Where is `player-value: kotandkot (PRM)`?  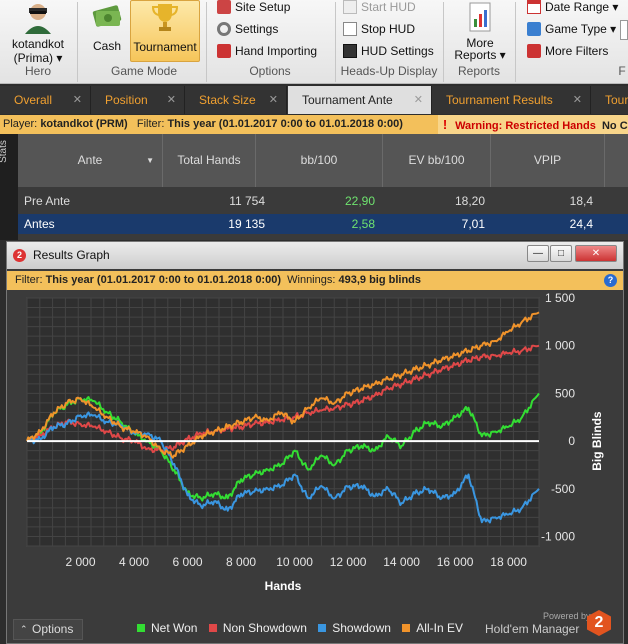 player-value: kotandkot (PRM) is located at coordinates (84, 124).